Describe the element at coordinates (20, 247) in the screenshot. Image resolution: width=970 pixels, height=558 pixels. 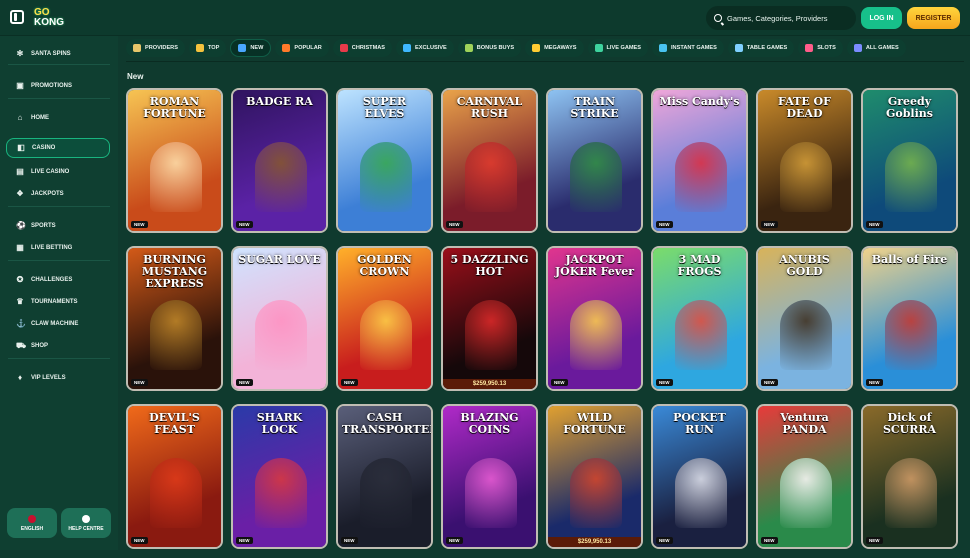
I see `live-betting-icon: ▦` at that location.